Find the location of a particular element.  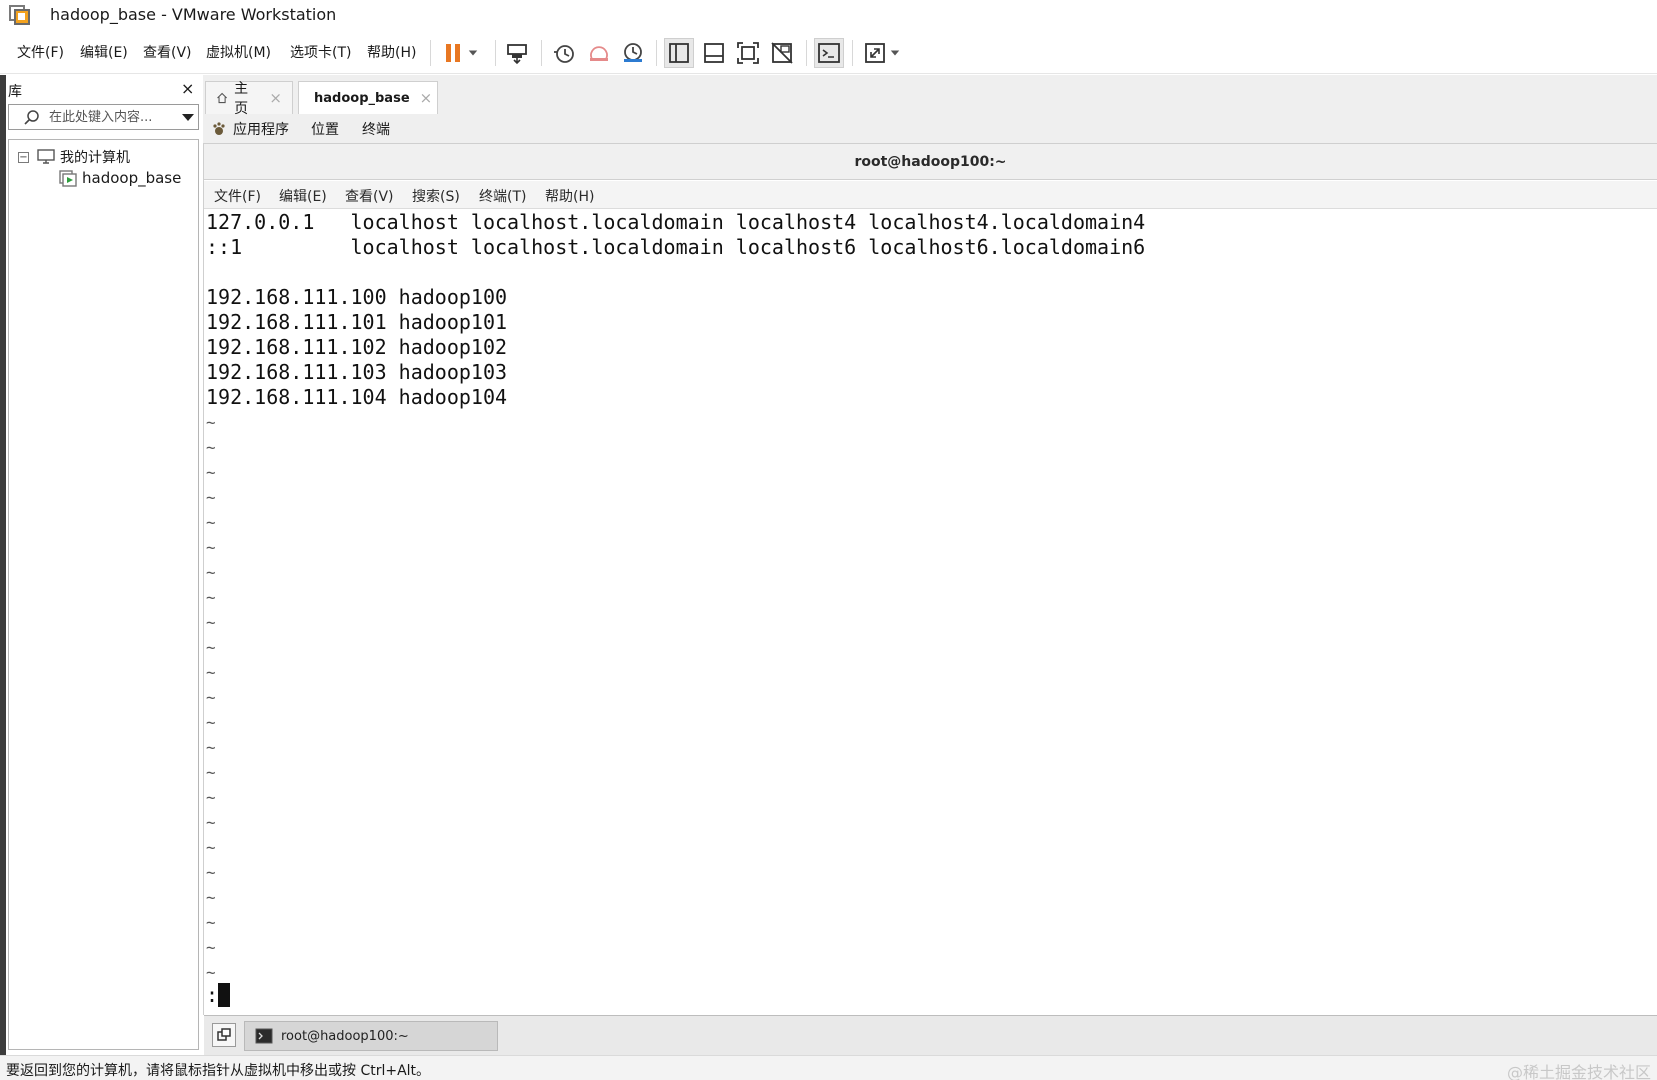

show-desktop-button is located at coordinates (224, 1035).